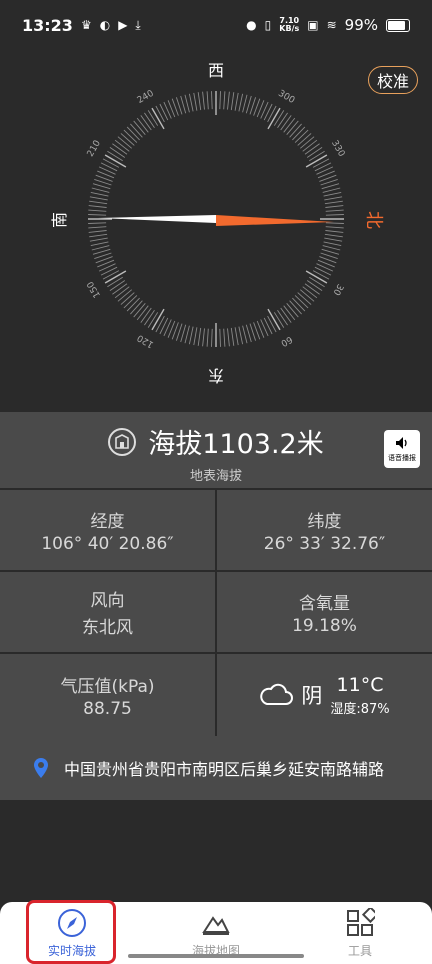 The height and width of the screenshot is (964, 432). Describe the element at coordinates (123, 25) in the screenshot. I see `play-notification-icon: ▶` at that location.